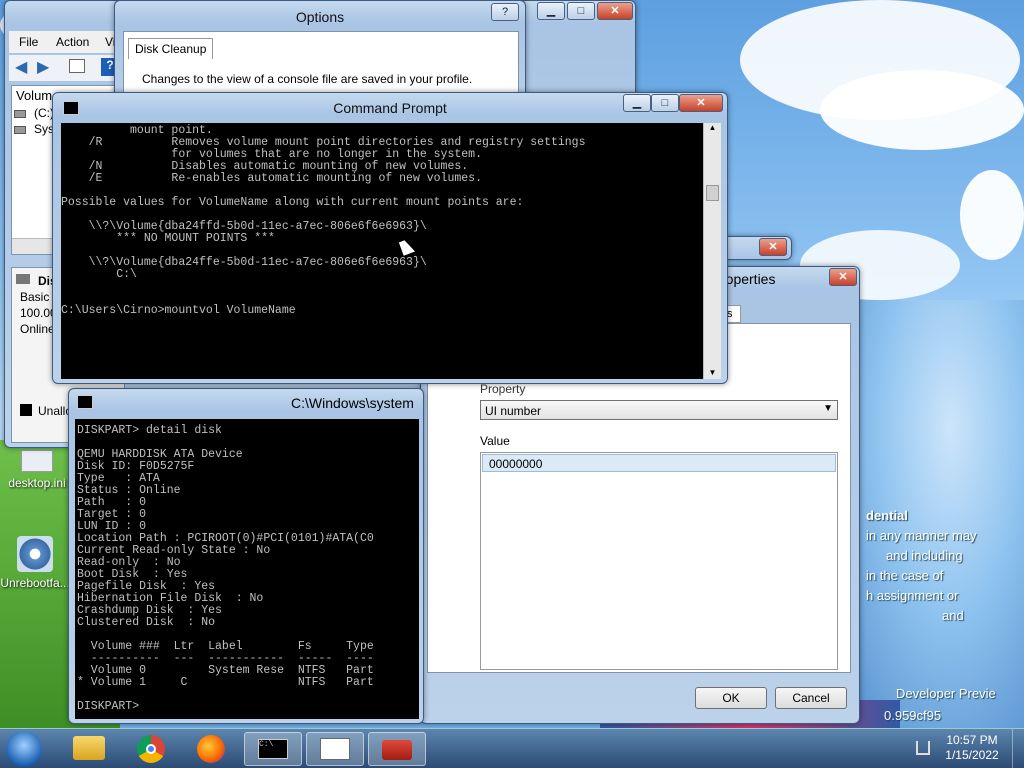 Image resolution: width=1024 pixels, height=768 pixels. I want to click on clock: 10:57 PM 1/15/2022, so click(972, 748).